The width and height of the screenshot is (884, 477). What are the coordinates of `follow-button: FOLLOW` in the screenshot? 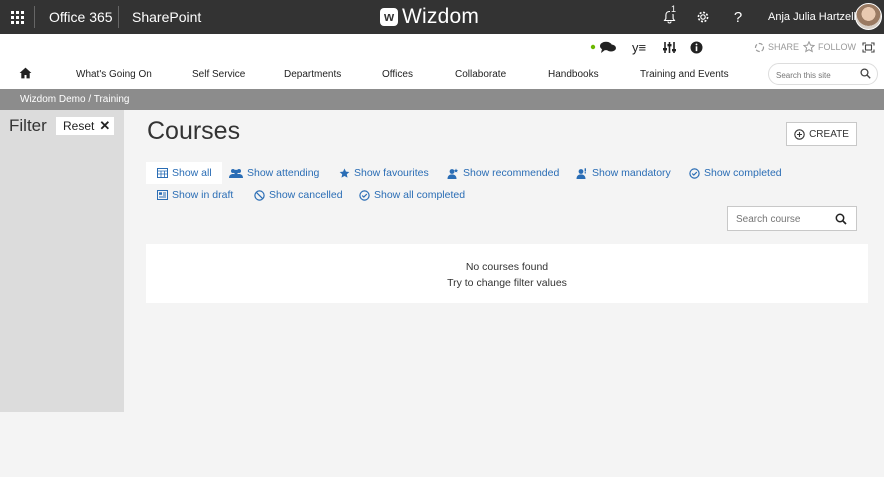 It's located at (829, 47).